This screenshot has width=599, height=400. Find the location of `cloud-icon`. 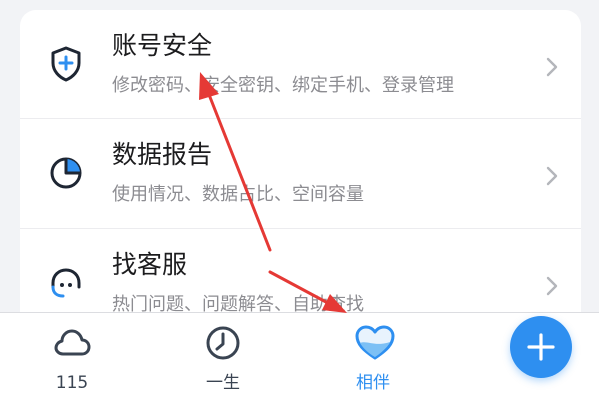

cloud-icon is located at coordinates (72, 343).